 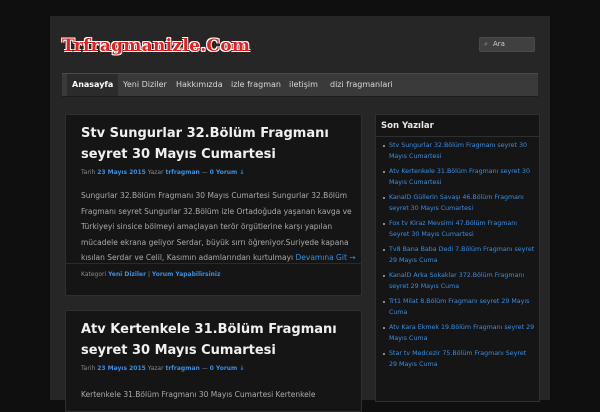 I want to click on read-more-link: Devamına Git →, so click(x=326, y=257).